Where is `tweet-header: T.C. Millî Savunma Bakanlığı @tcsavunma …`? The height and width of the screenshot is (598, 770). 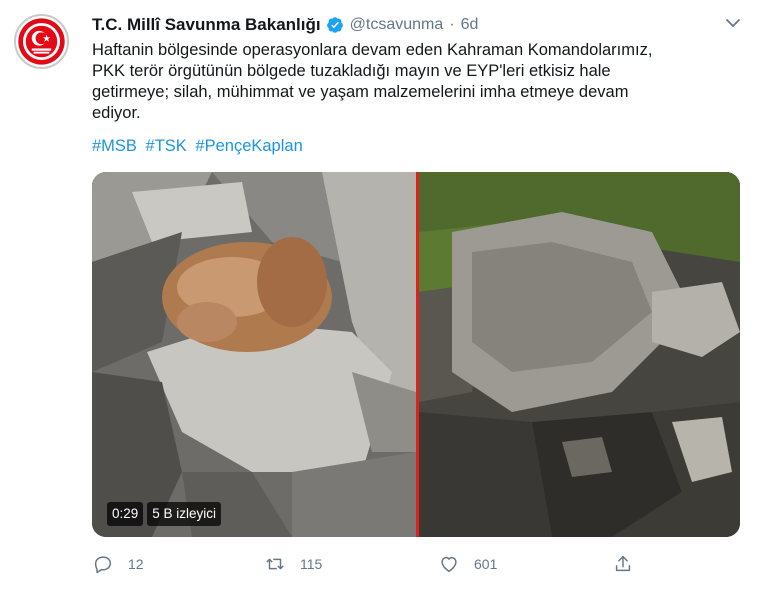
tweet-header: T.C. Millî Savunma Bakanlığı @tcsavunma … is located at coordinates (285, 25).